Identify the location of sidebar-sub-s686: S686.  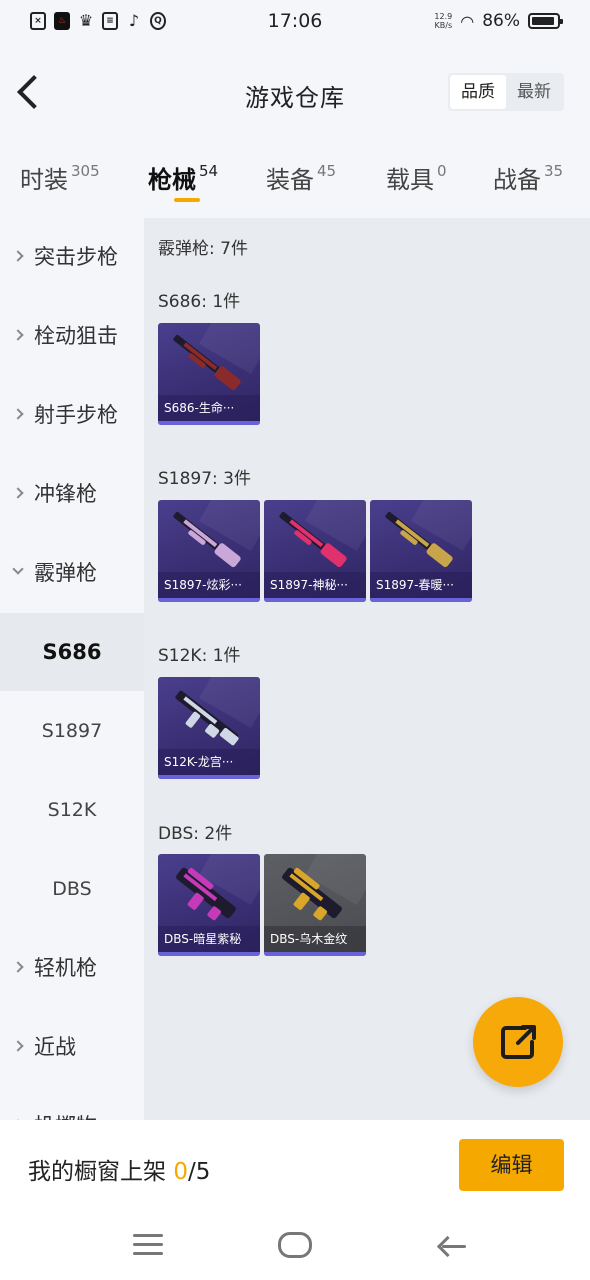
(72, 652).